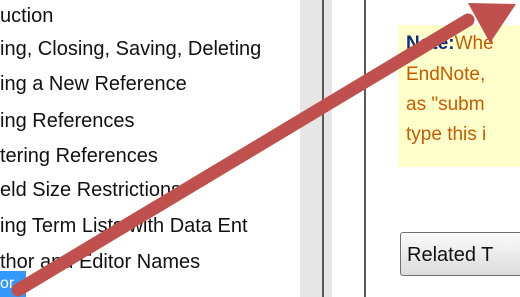 The height and width of the screenshot is (297, 520). What do you see at coordinates (492, 23) in the screenshot?
I see `arrow-head` at bounding box center [492, 23].